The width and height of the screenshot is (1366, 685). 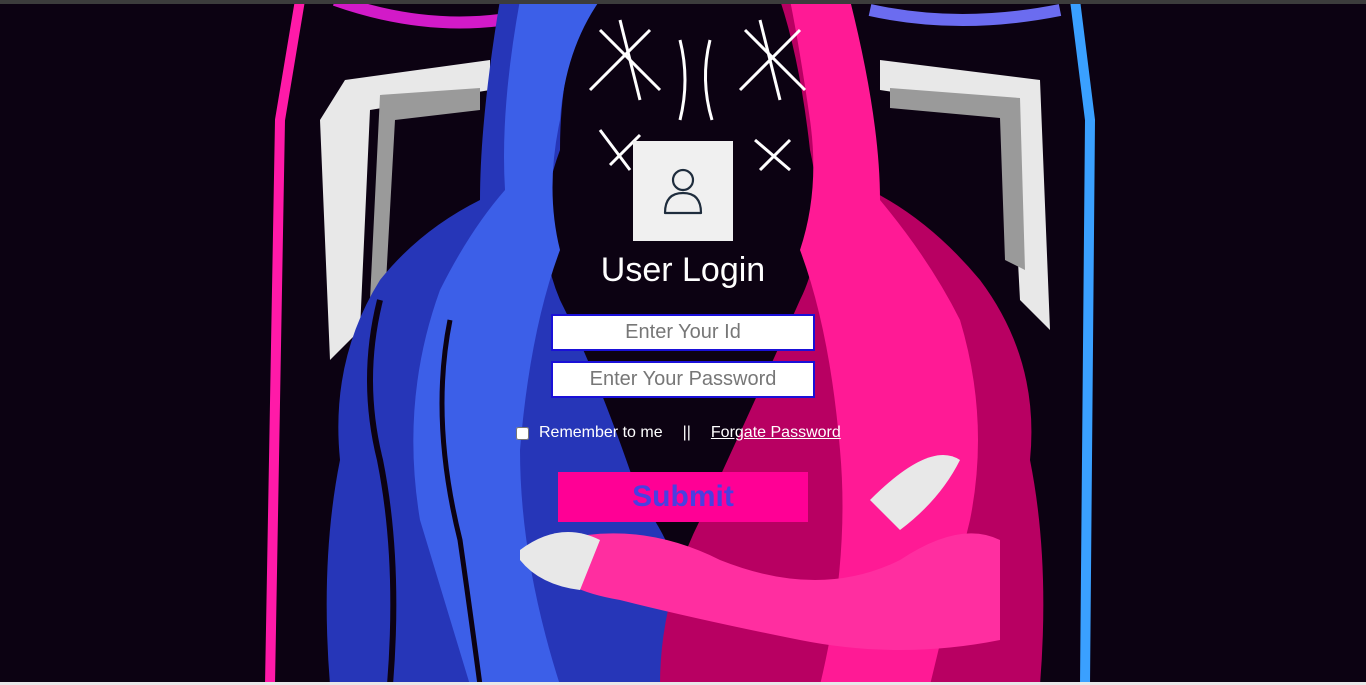 I want to click on remember-me-label: Remember to me, so click(x=601, y=432).